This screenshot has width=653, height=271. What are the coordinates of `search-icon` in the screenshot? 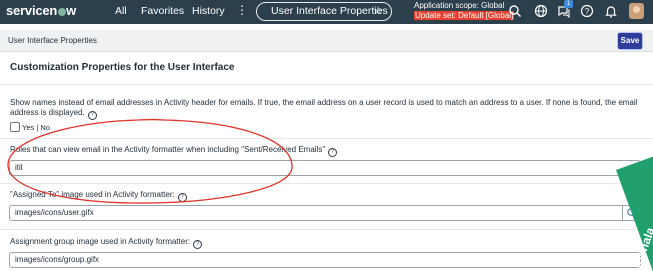 It's located at (515, 11).